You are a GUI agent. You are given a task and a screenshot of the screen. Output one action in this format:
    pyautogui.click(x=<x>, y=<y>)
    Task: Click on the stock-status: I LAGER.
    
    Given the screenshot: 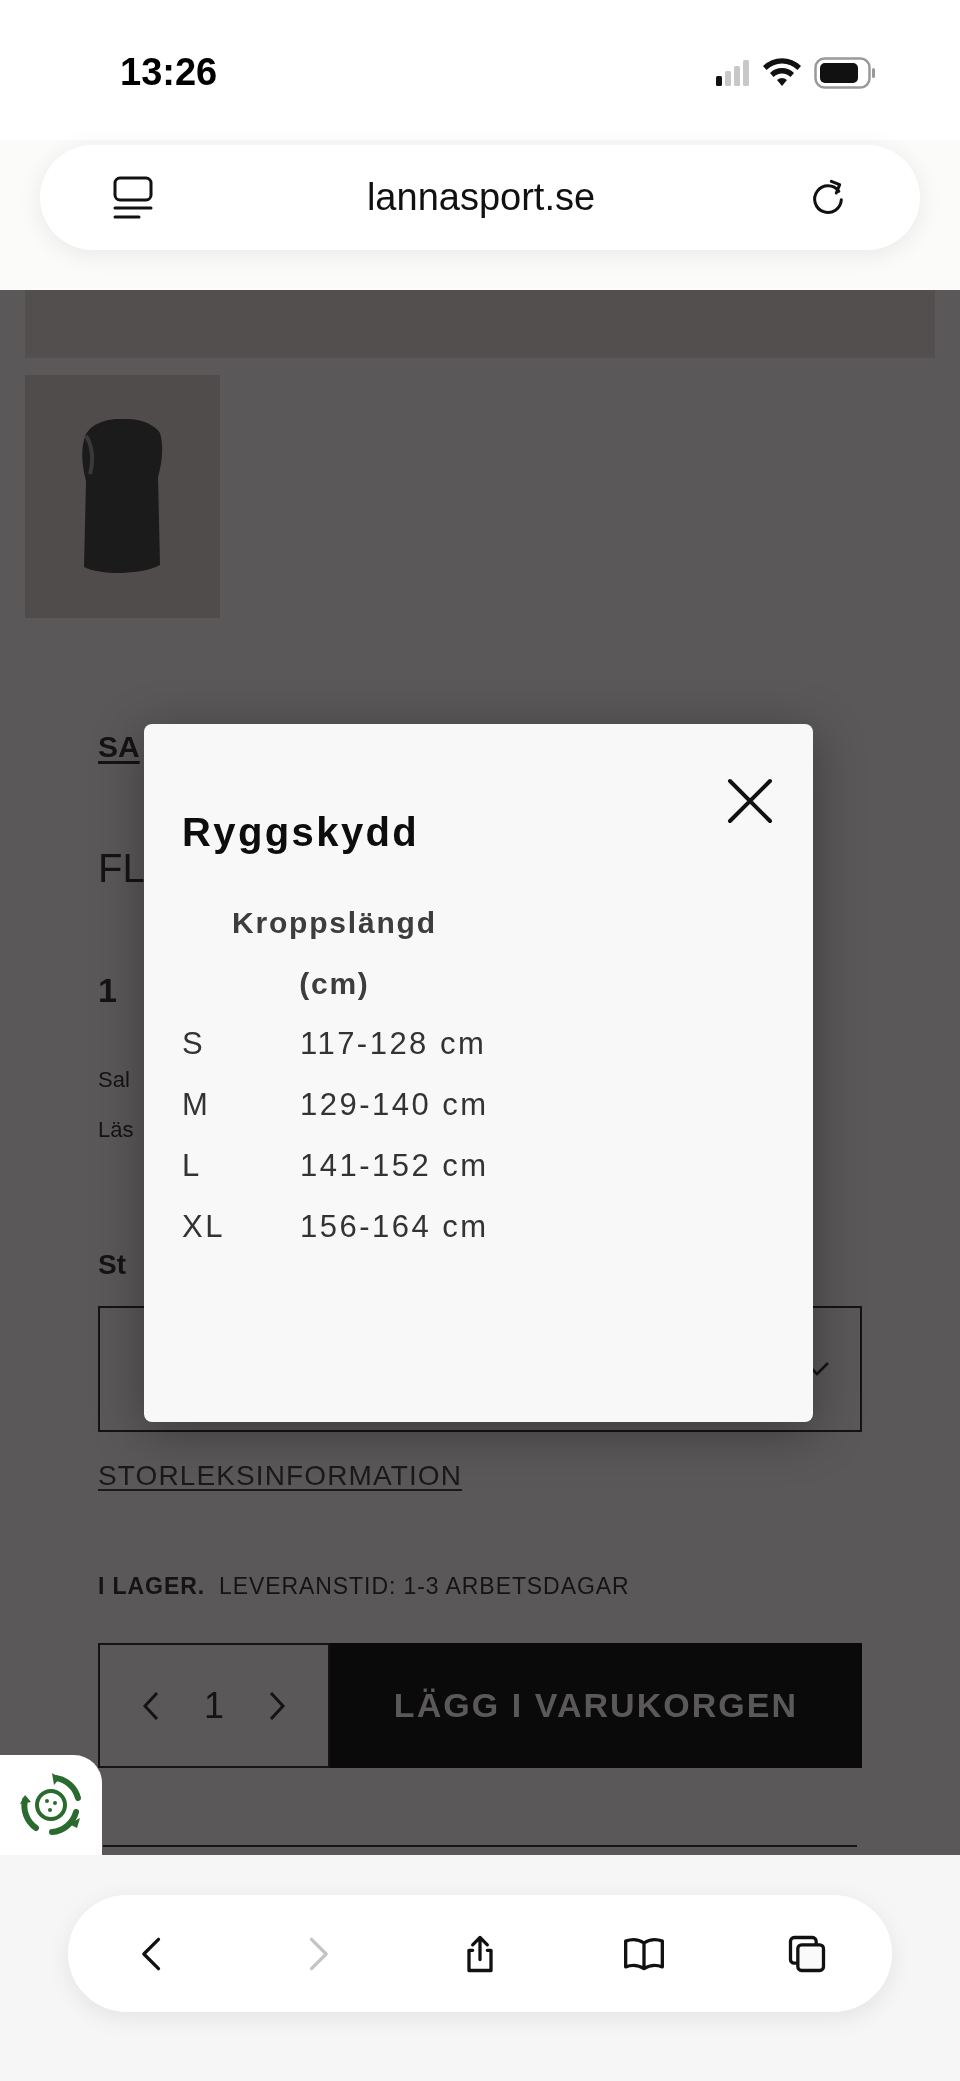 What is the action you would take?
    pyautogui.click(x=152, y=1586)
    